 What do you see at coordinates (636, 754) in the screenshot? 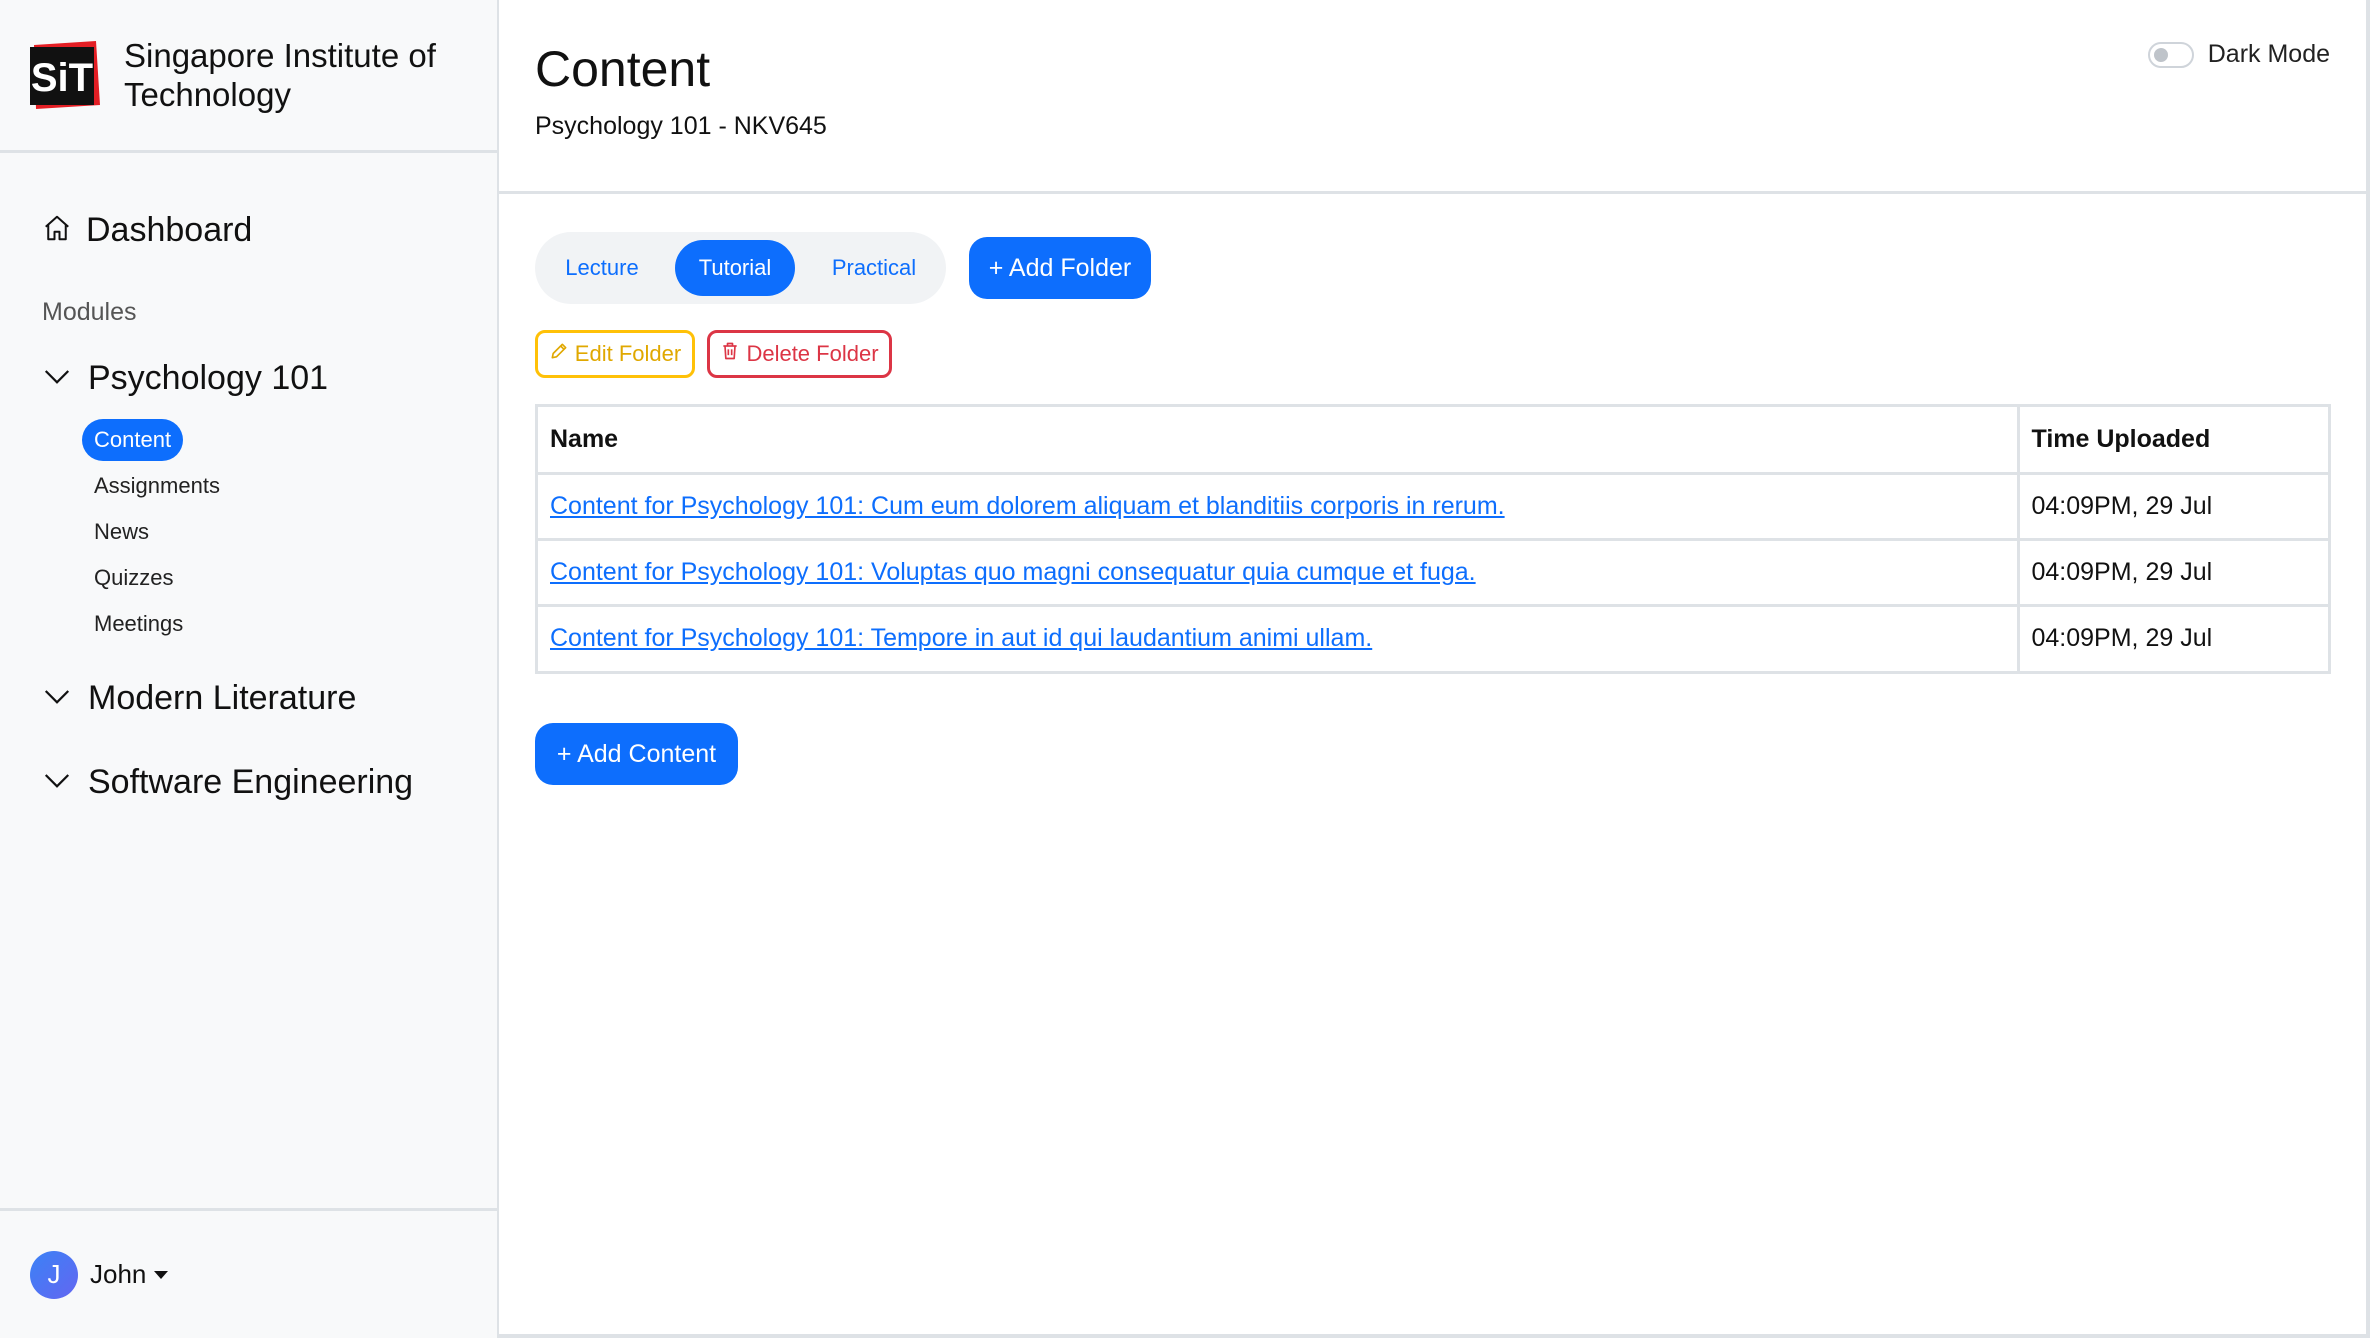
I see `add-content-button: + Add Content` at bounding box center [636, 754].